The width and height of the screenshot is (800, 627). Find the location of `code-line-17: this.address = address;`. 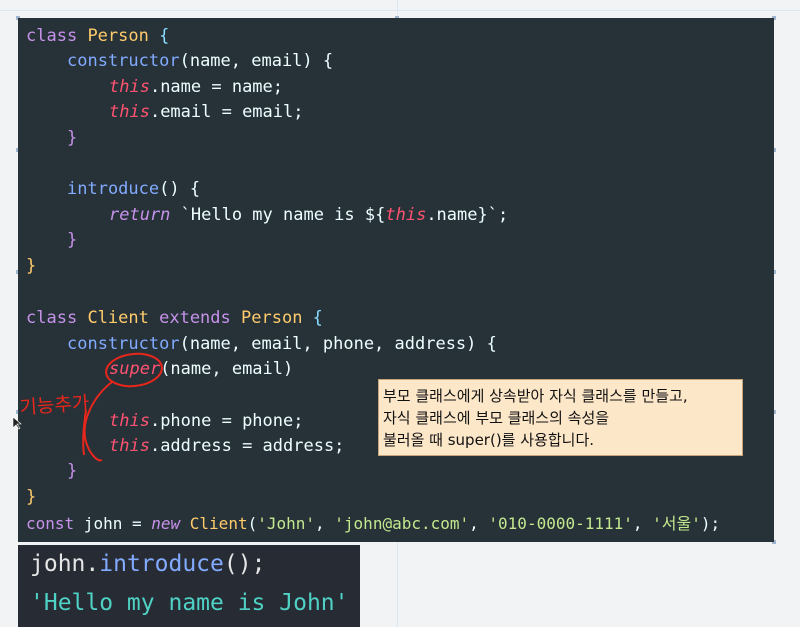

code-line-17: this.address = address; is located at coordinates (227, 446).